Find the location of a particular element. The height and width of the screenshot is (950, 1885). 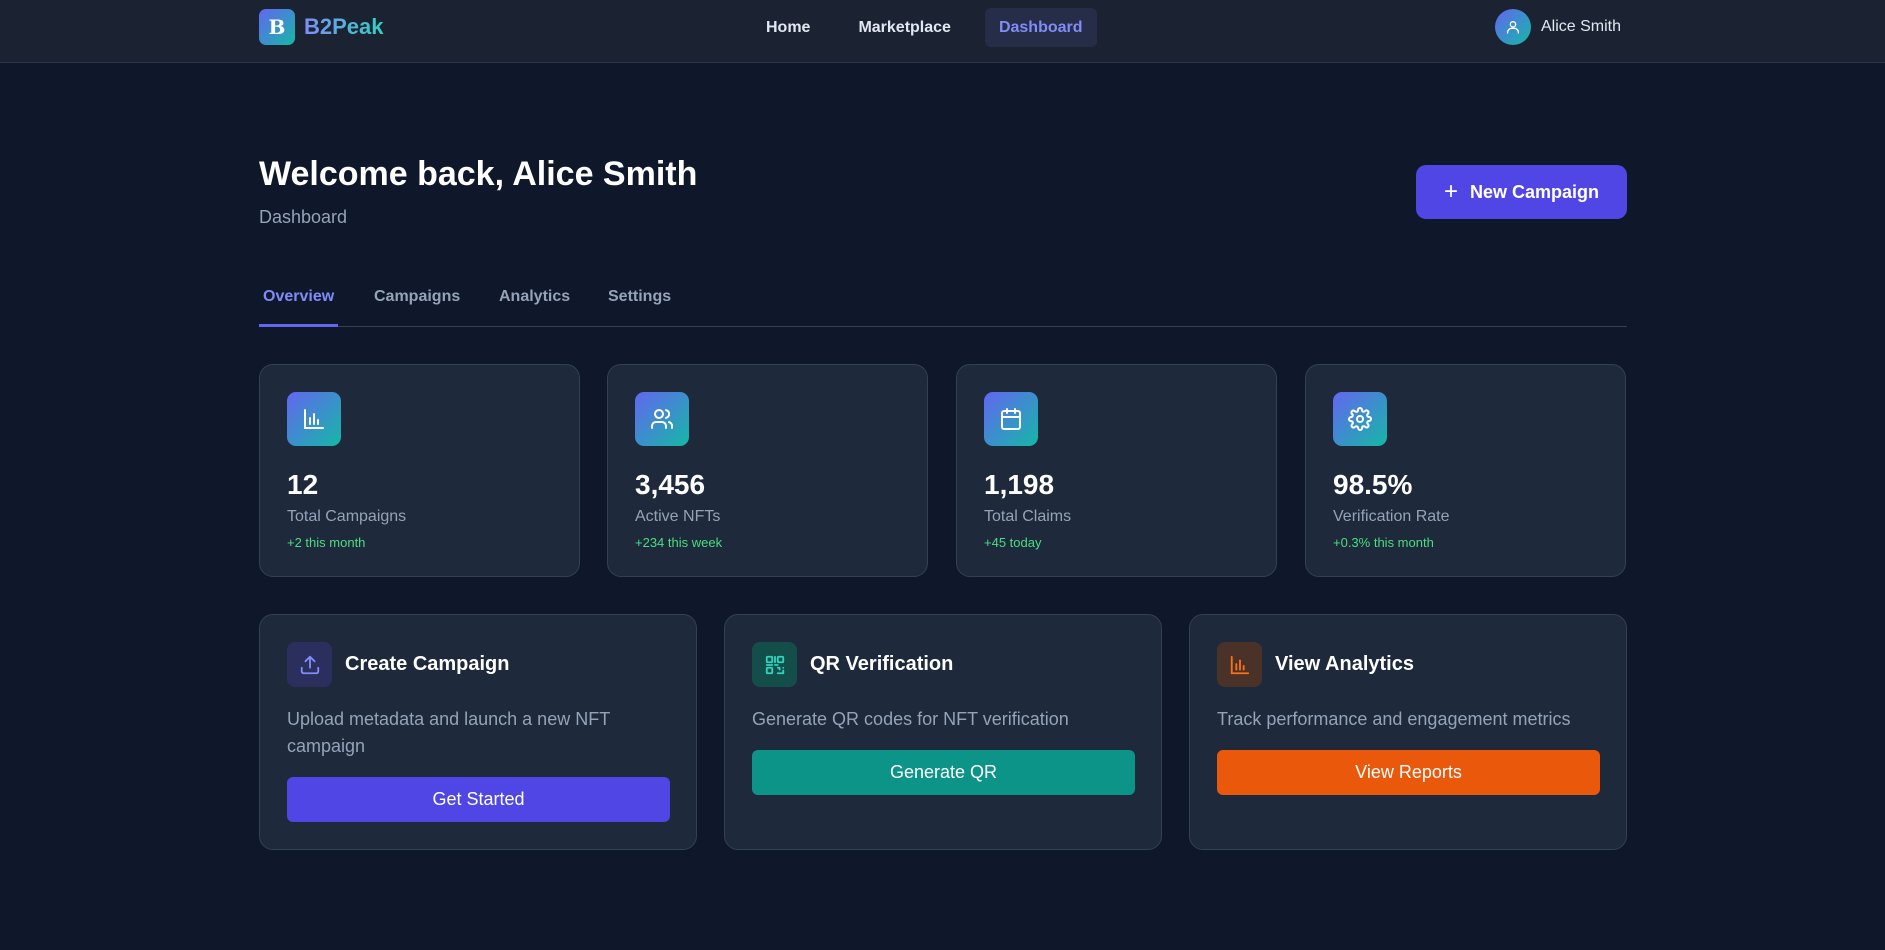

upload-icon is located at coordinates (309, 664).